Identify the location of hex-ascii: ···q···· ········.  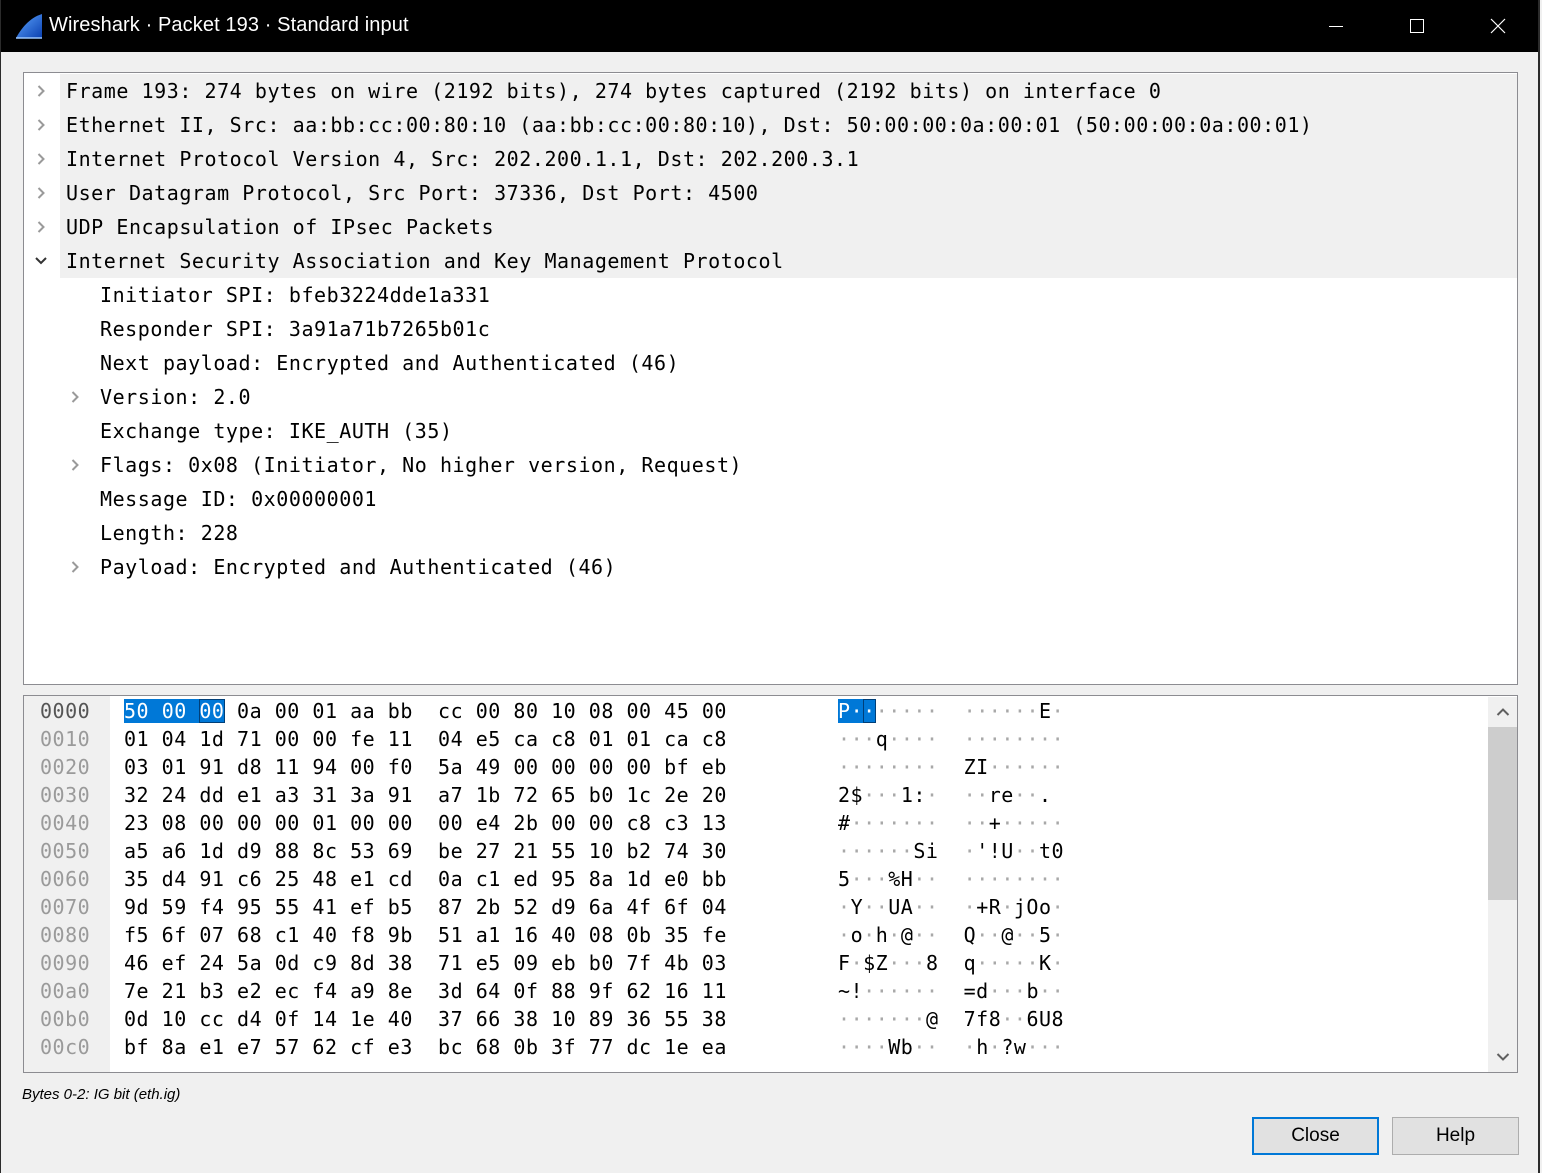
(951, 739).